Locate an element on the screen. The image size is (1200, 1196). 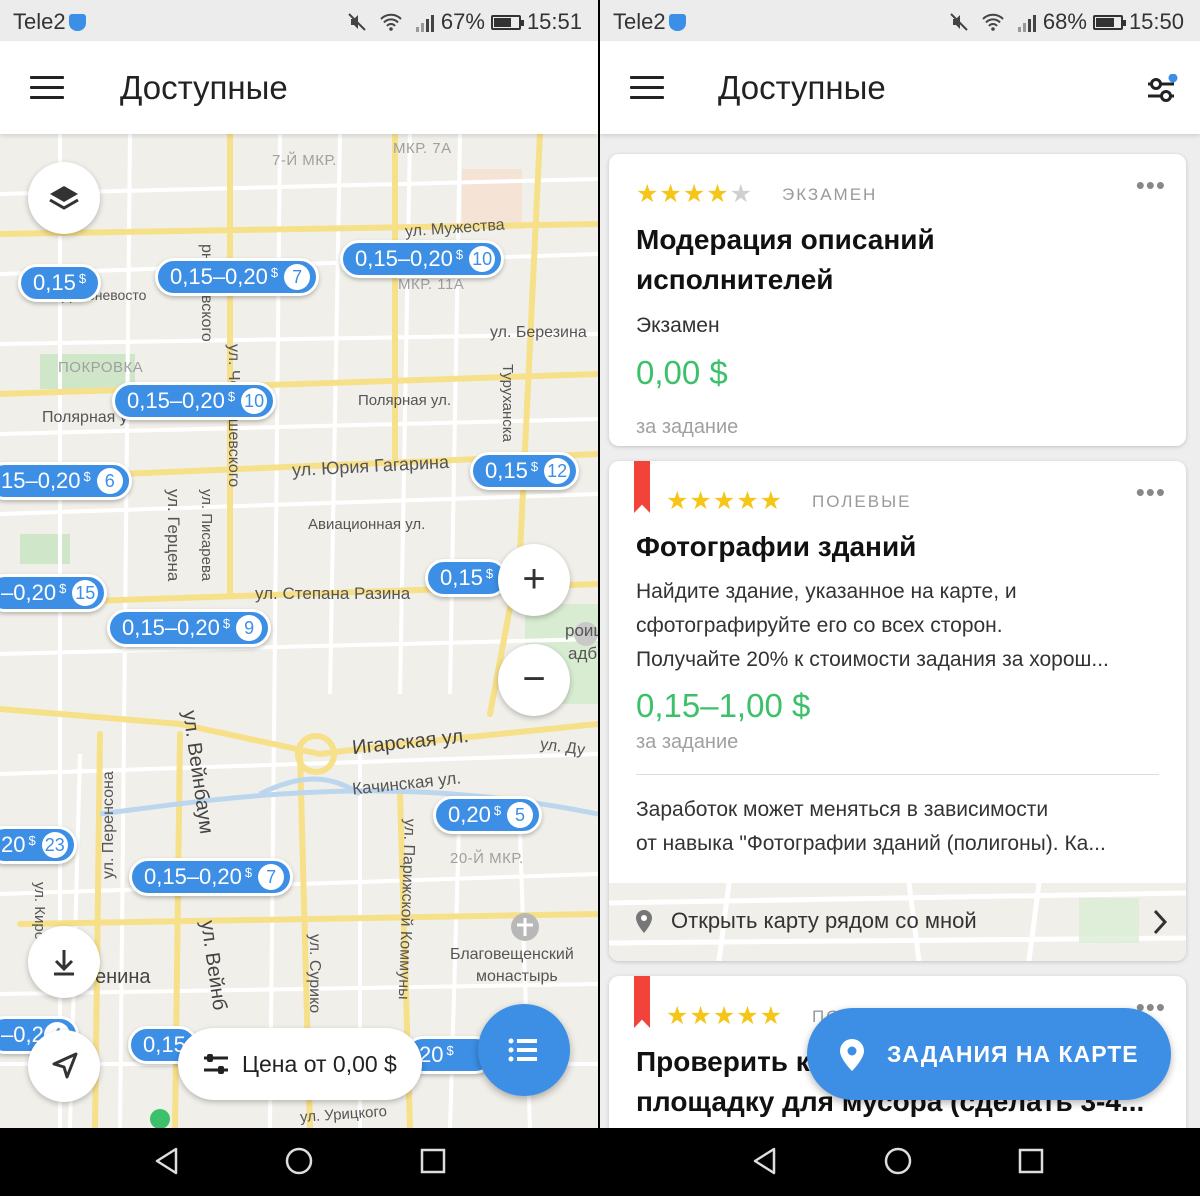
tasks-on-map-button: ЗАДАНИЯ НА КАРТЕ is located at coordinates (989, 1054).